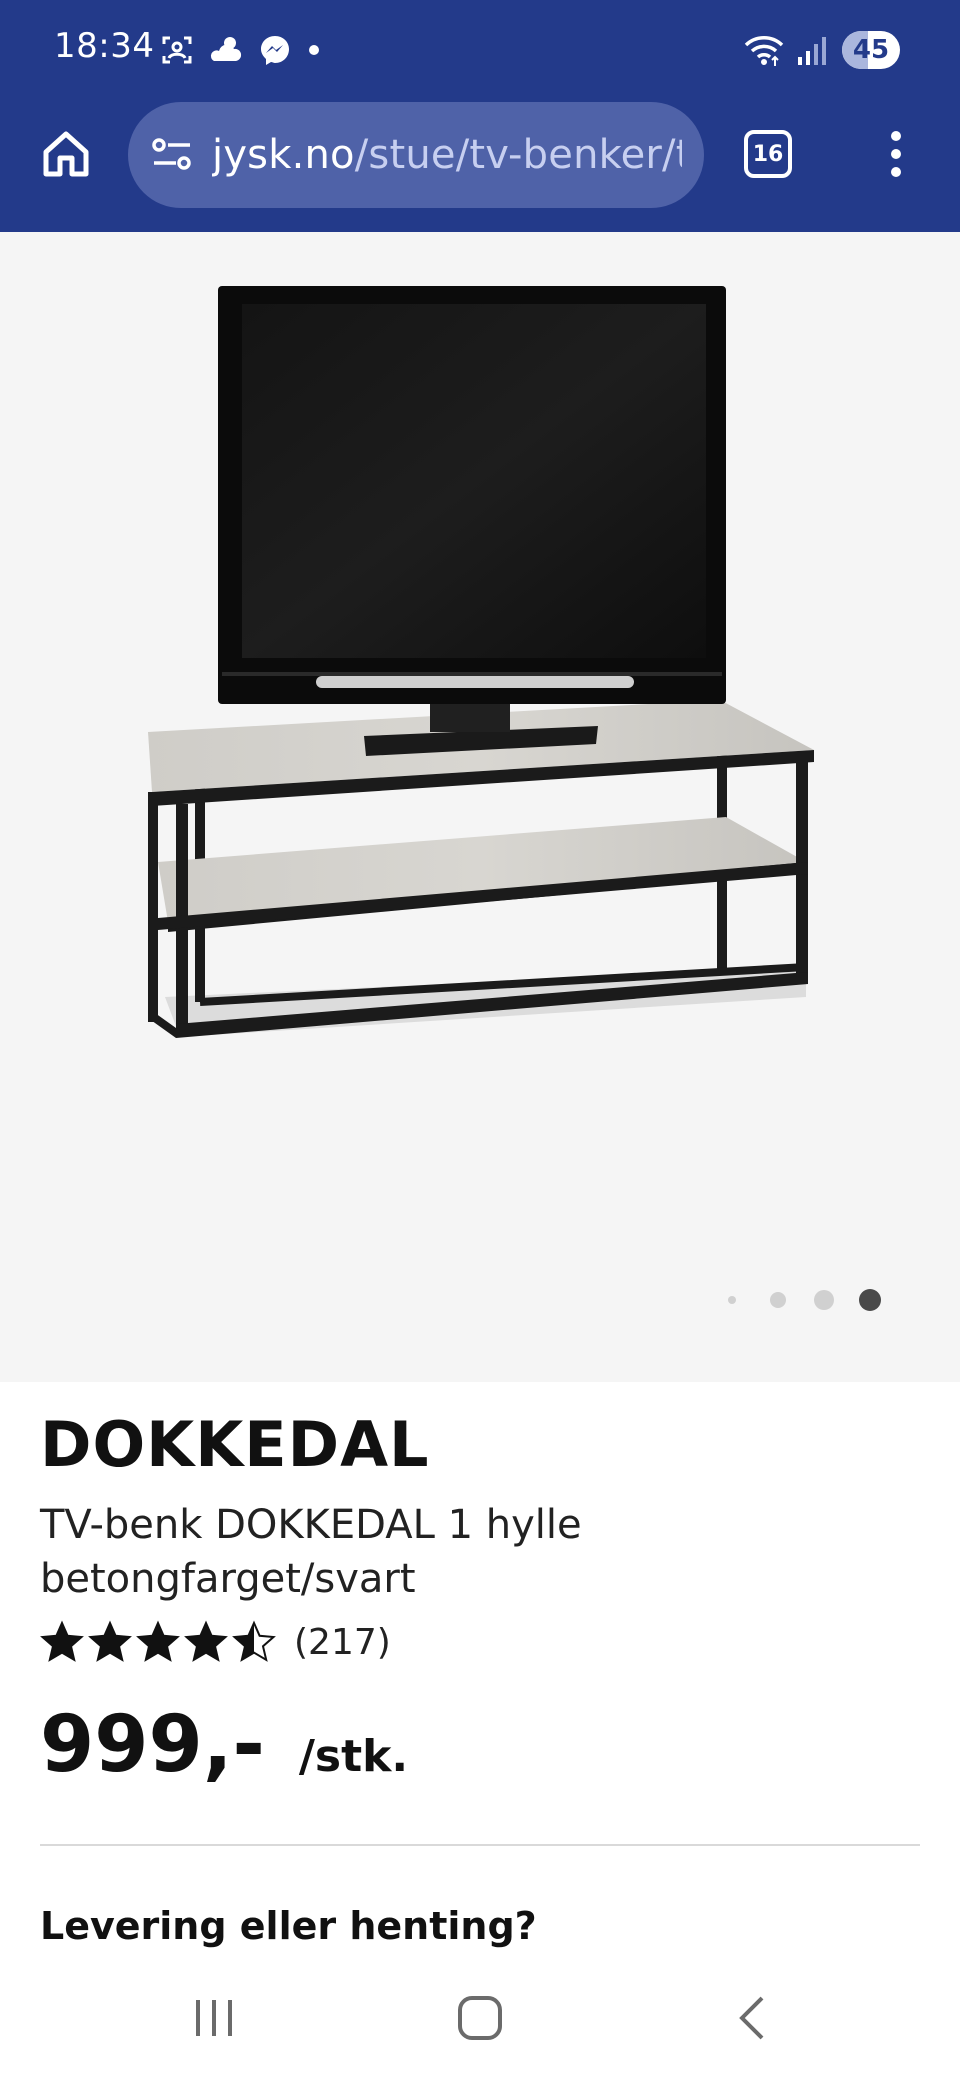 This screenshot has width=960, height=2080. What do you see at coordinates (314, 50) in the screenshot?
I see `dot-icon` at bounding box center [314, 50].